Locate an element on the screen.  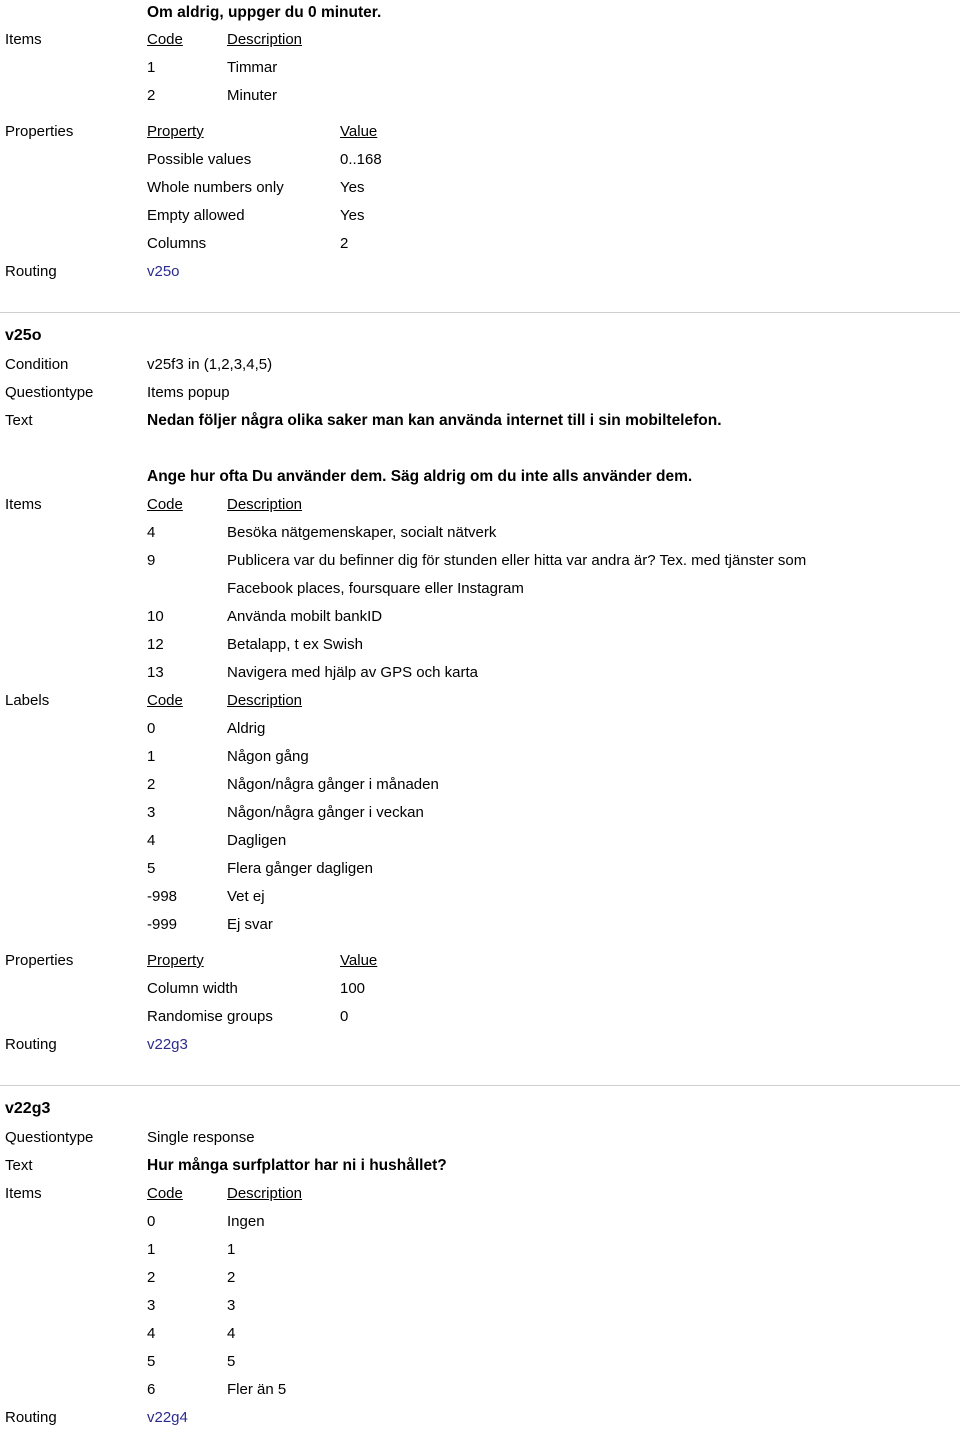
property-name: Possible values is located at coordinates (199, 159).